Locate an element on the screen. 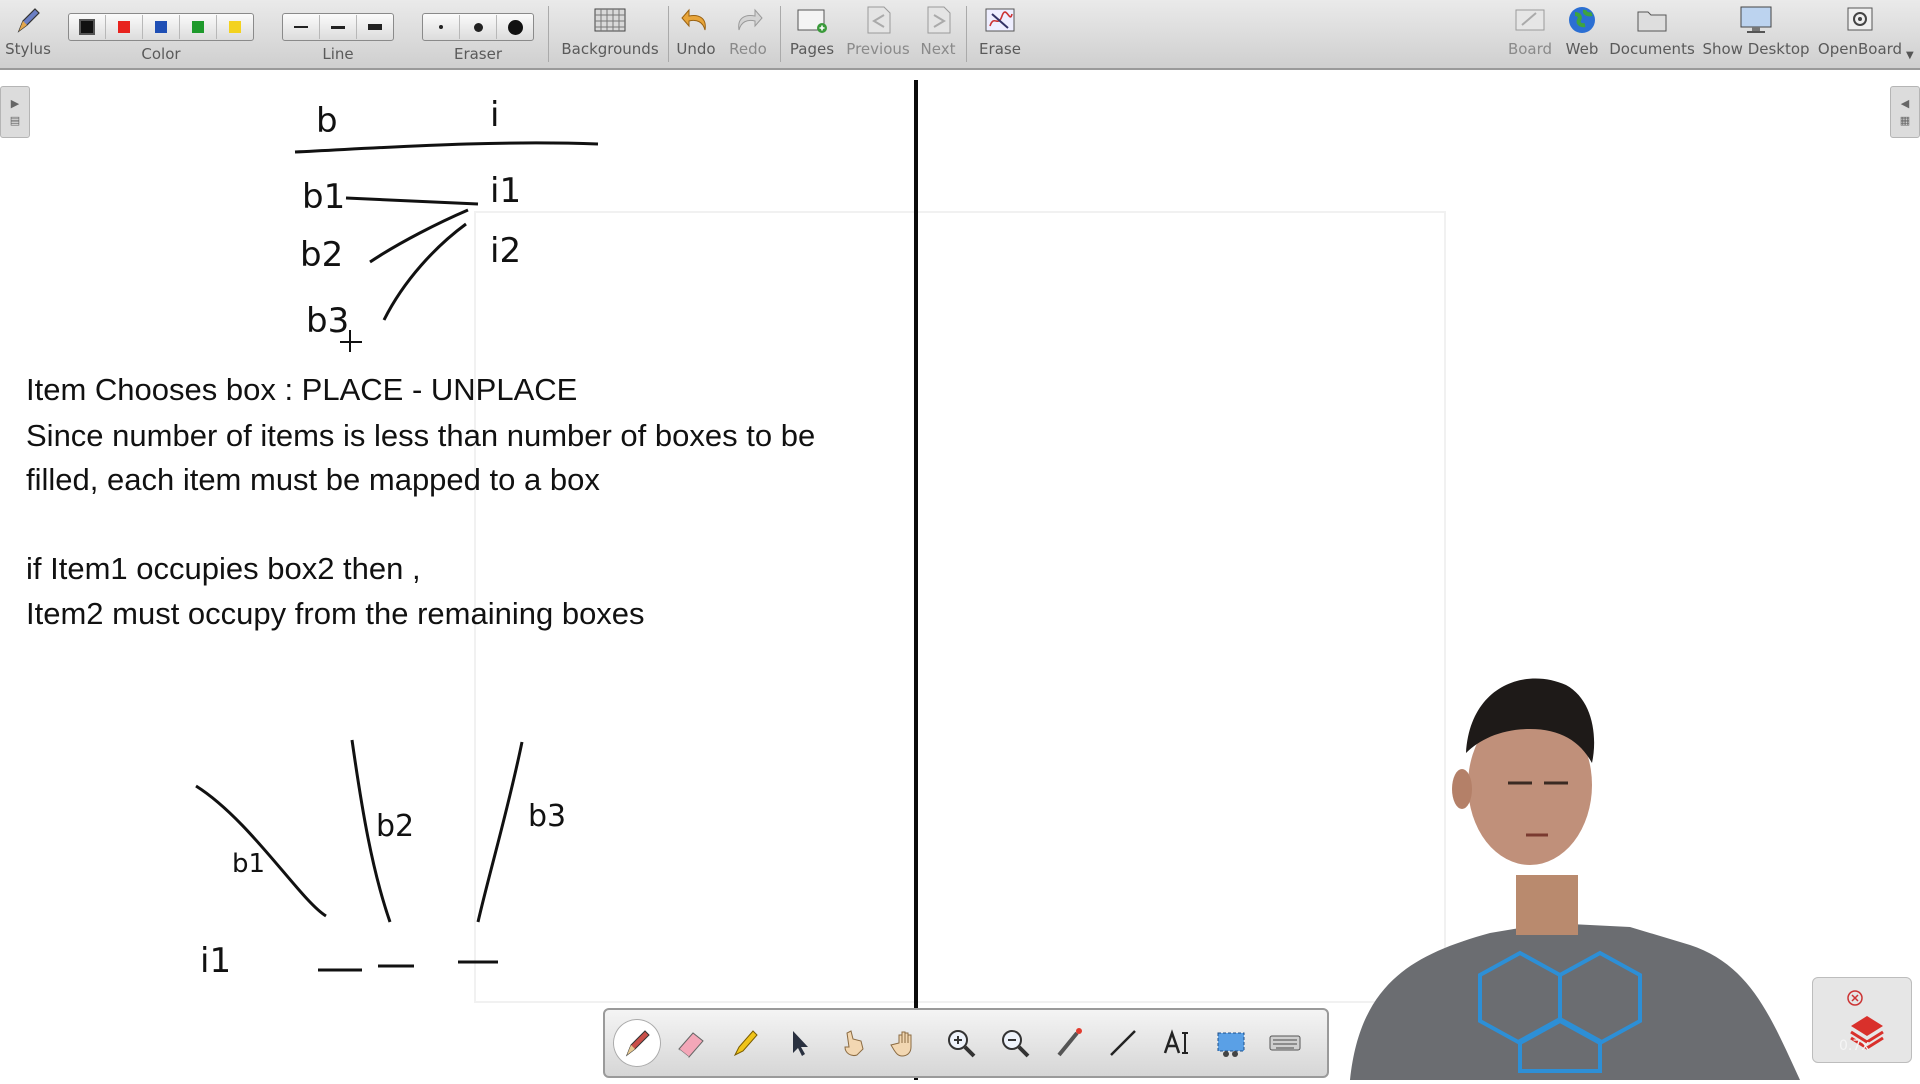 The height and width of the screenshot is (1084, 1920). show-desktop-button: Show Desktop is located at coordinates (1756, 34).